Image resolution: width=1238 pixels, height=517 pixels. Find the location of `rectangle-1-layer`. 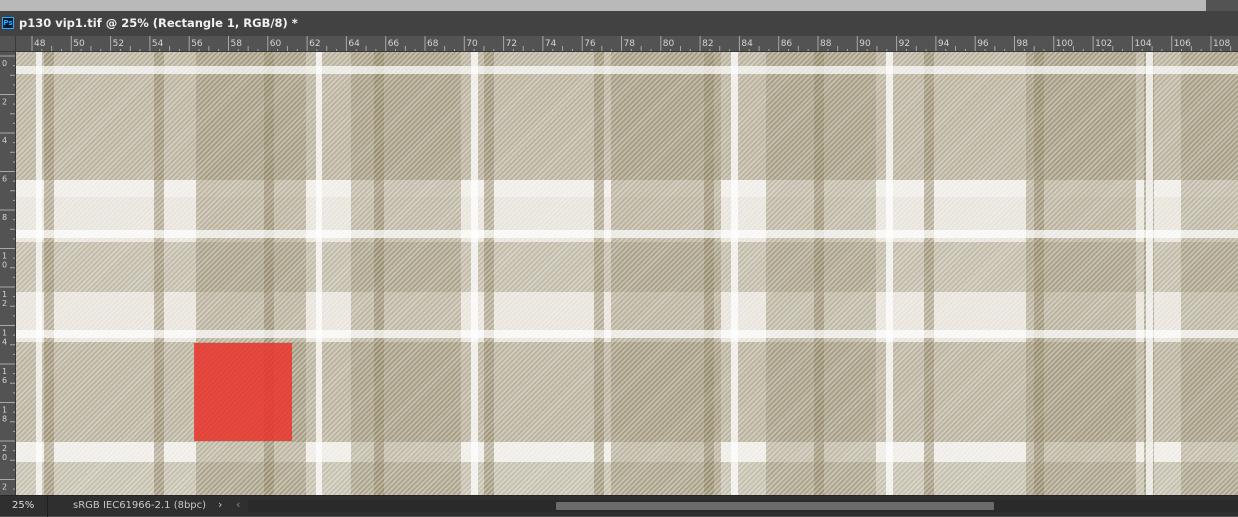

rectangle-1-layer is located at coordinates (243, 392).